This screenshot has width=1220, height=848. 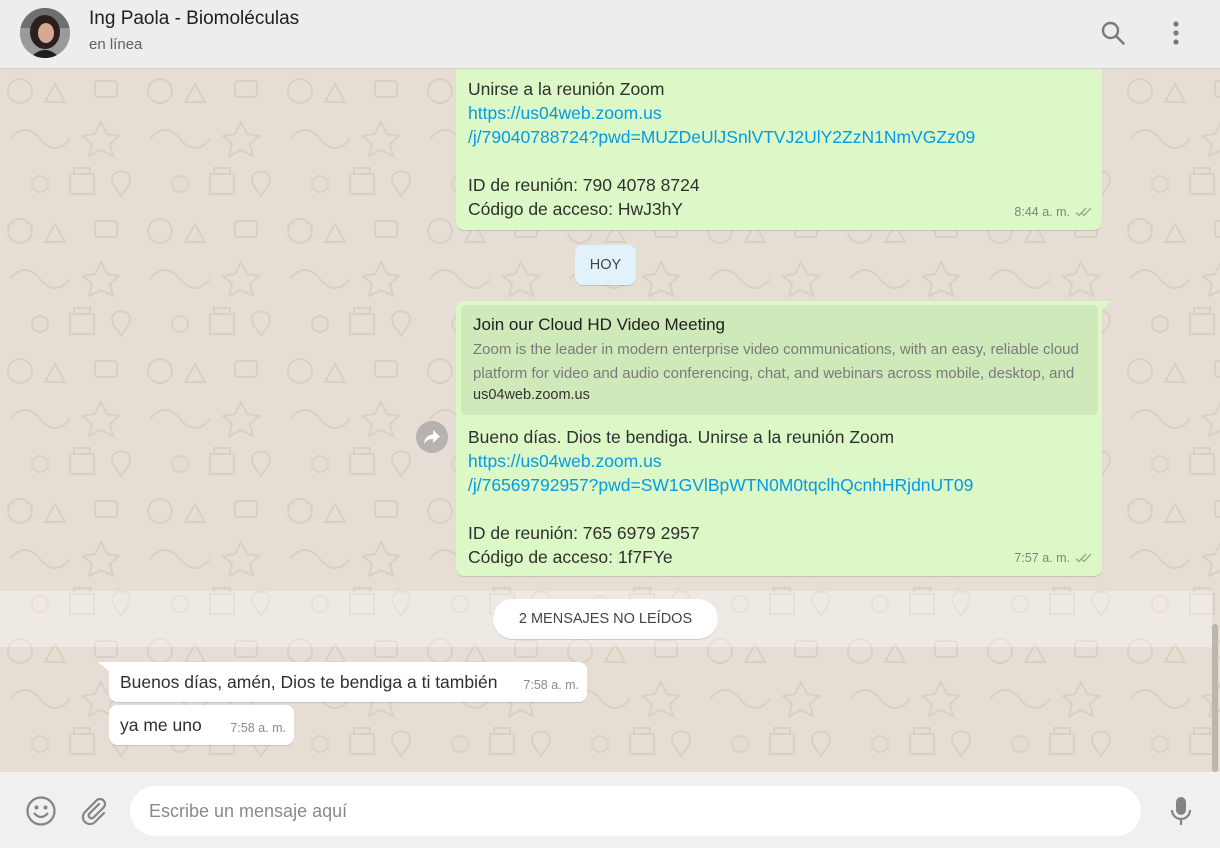 What do you see at coordinates (194, 19) in the screenshot?
I see `contact-name: Ing Paola - Biomoléculas` at bounding box center [194, 19].